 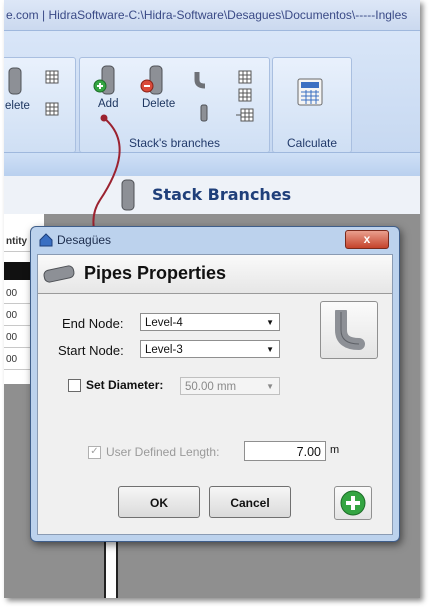 What do you see at coordinates (335, 450) in the screenshot?
I see `length-unit: m` at bounding box center [335, 450].